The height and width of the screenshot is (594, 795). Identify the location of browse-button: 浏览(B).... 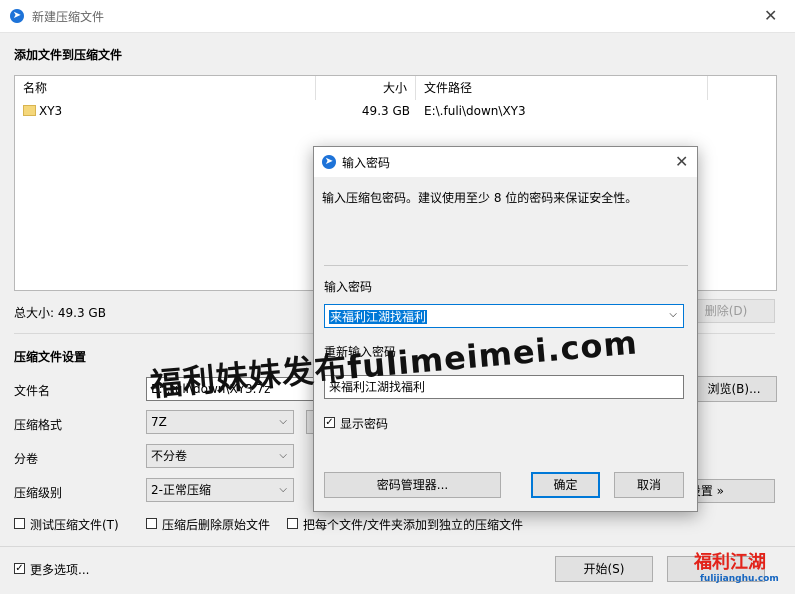
(734, 389).